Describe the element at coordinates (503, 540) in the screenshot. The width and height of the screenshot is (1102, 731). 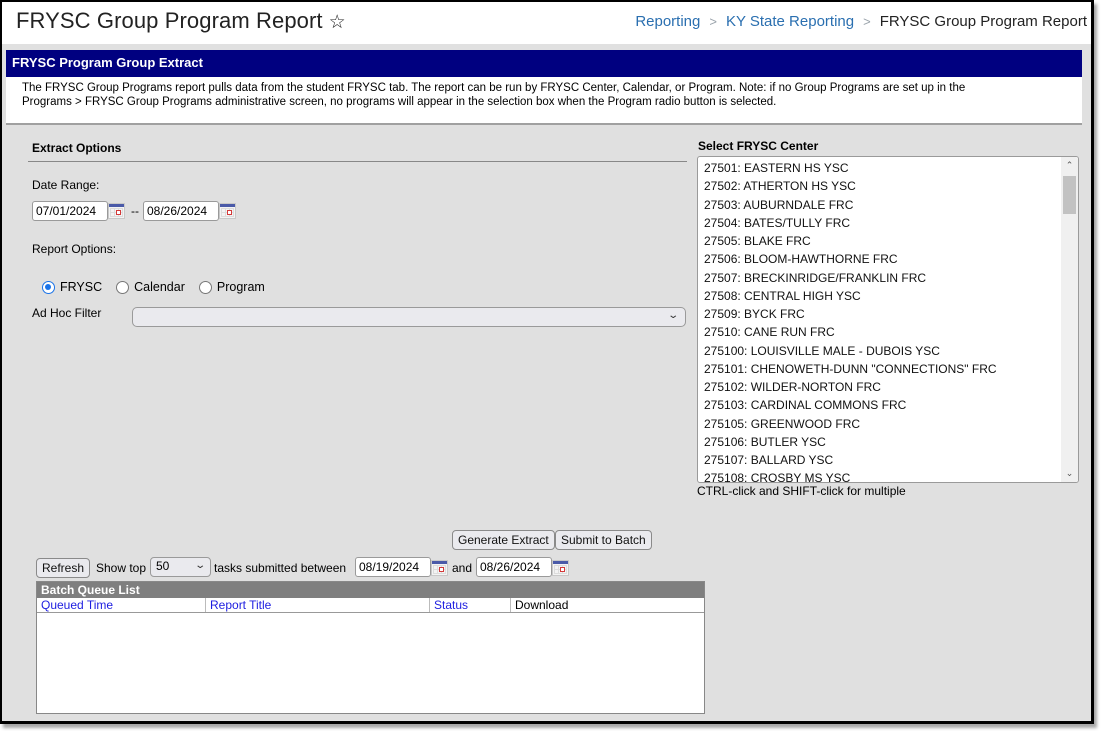
I see `generate-extract-button: Generate Extract` at that location.